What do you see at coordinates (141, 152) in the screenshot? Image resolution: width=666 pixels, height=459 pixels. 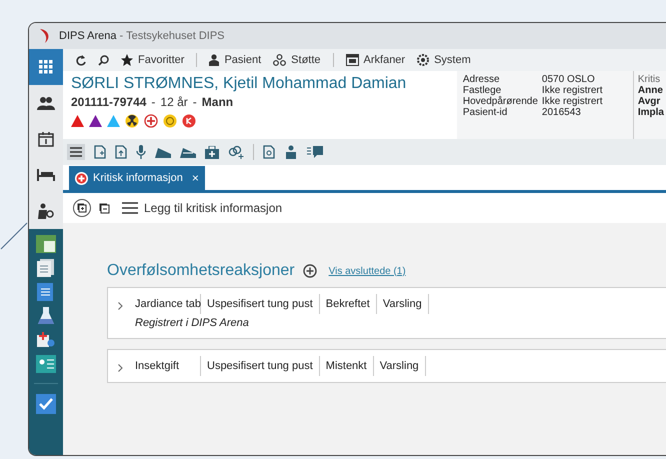 I see `microphone-icon` at bounding box center [141, 152].